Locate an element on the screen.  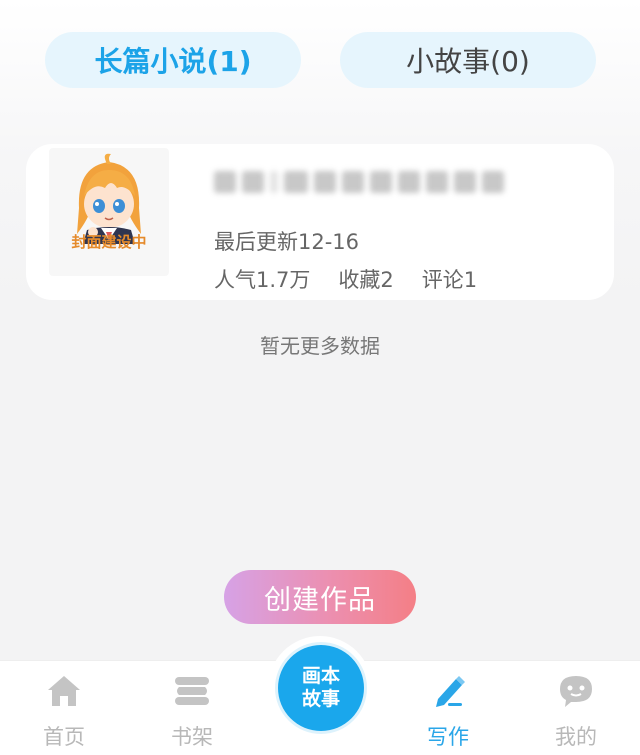
work-title-blurred is located at coordinates (369, 182).